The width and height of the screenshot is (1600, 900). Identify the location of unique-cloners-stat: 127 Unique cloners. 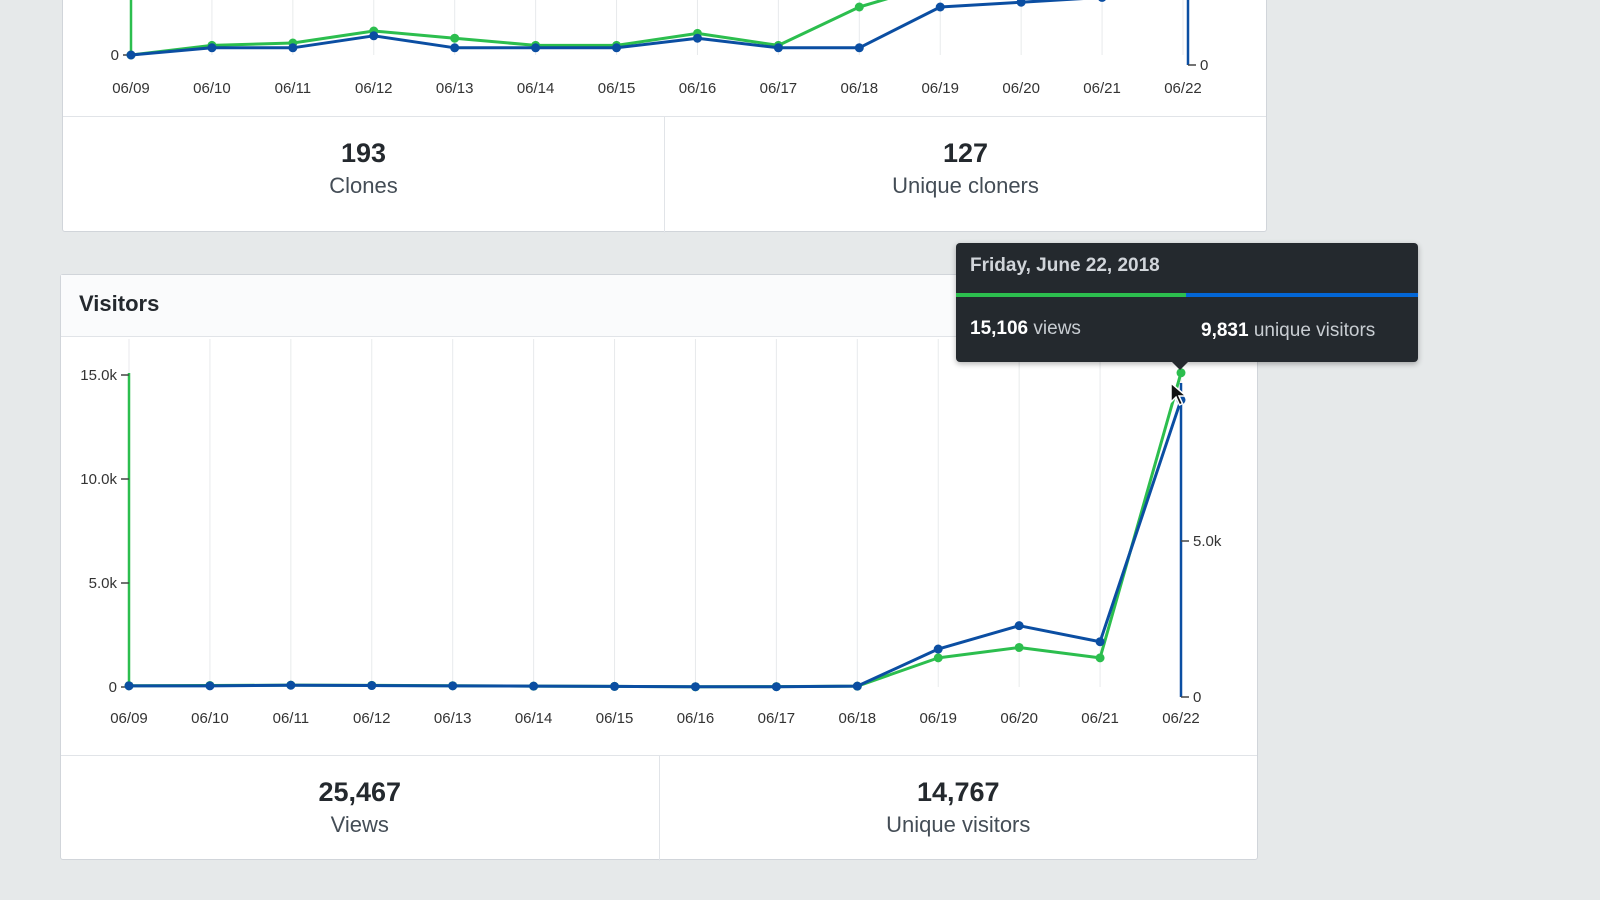
(965, 175).